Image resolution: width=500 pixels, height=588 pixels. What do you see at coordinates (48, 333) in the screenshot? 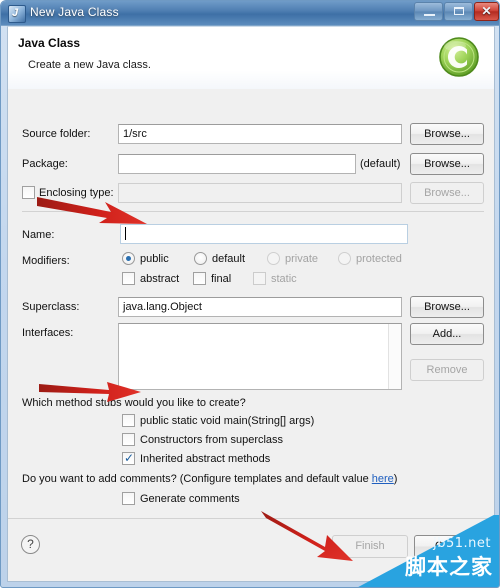
I see `interfaces-label: Interfaces:` at bounding box center [48, 333].